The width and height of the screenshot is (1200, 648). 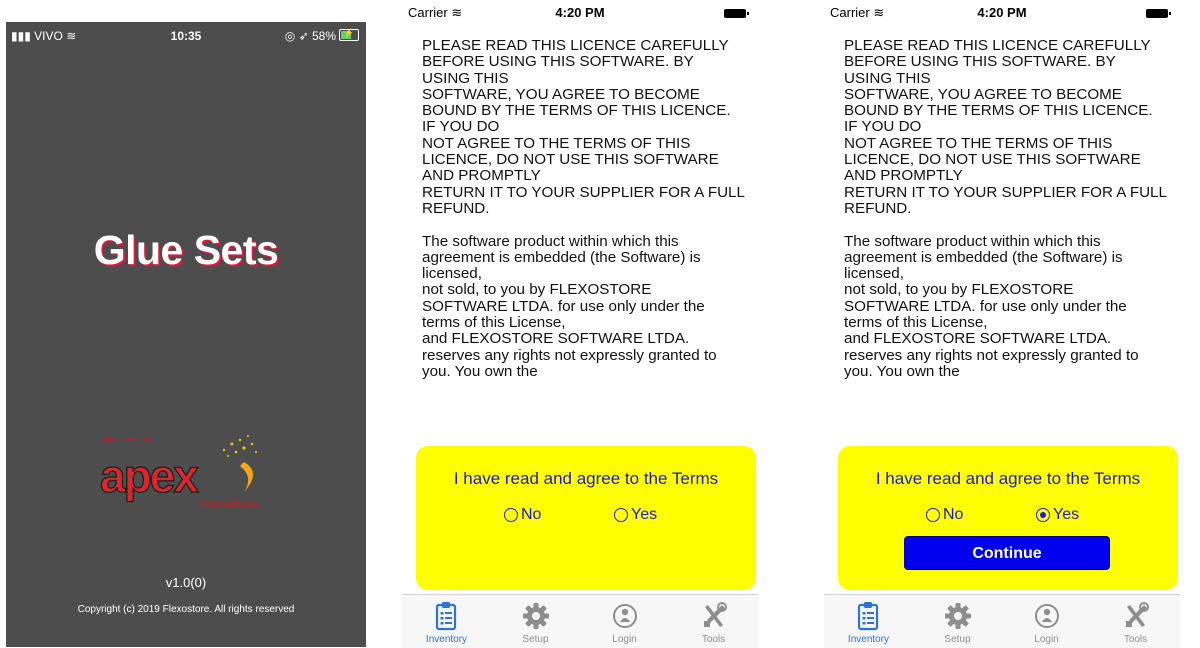 I want to click on battery-percent: 58%, so click(x=323, y=36).